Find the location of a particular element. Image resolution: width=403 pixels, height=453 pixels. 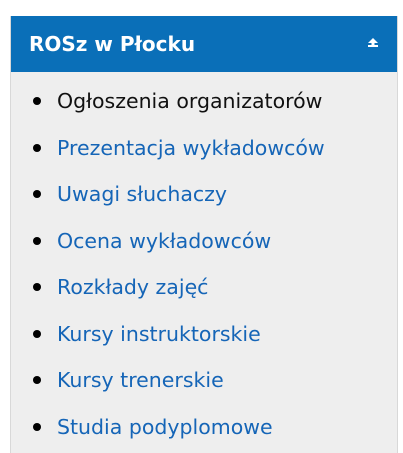

list-item: Uwagi słuchaczy is located at coordinates (204, 194).